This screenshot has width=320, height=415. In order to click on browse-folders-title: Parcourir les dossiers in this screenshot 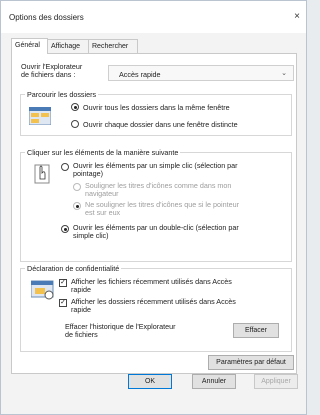, I will do `click(62, 94)`.